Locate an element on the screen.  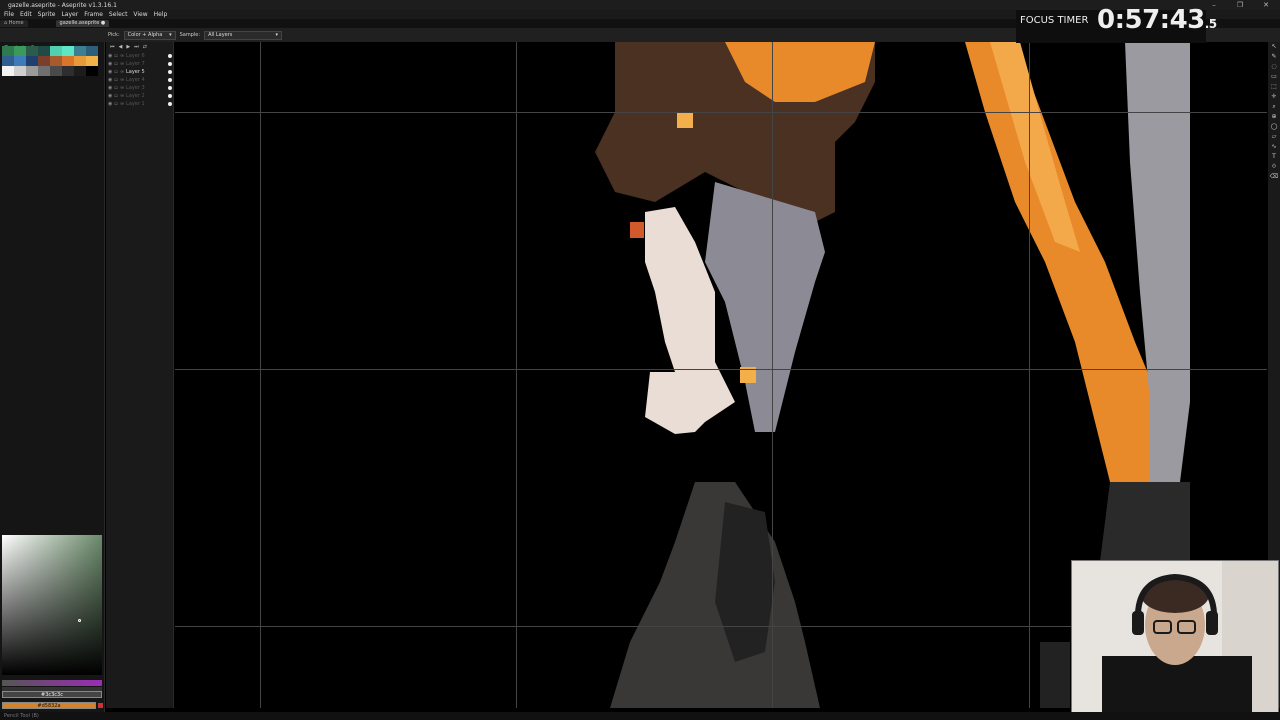
hue-slider is located at coordinates (52, 683).